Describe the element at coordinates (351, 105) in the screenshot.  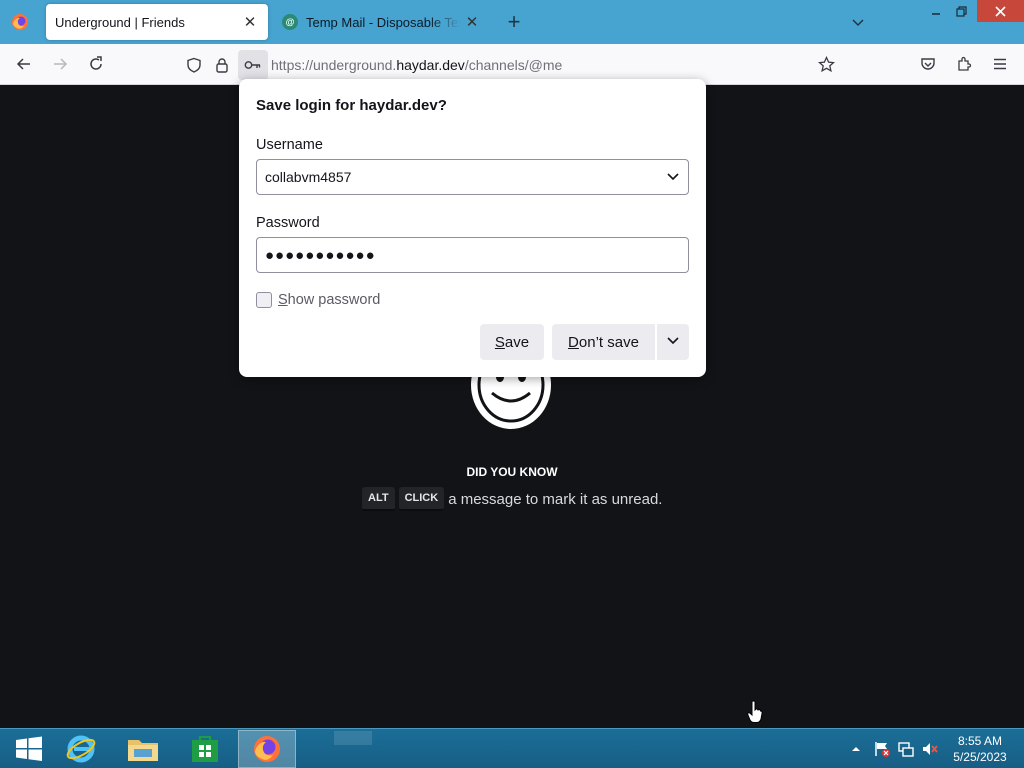
I see `popup-title: Save login for haydar.dev?` at that location.